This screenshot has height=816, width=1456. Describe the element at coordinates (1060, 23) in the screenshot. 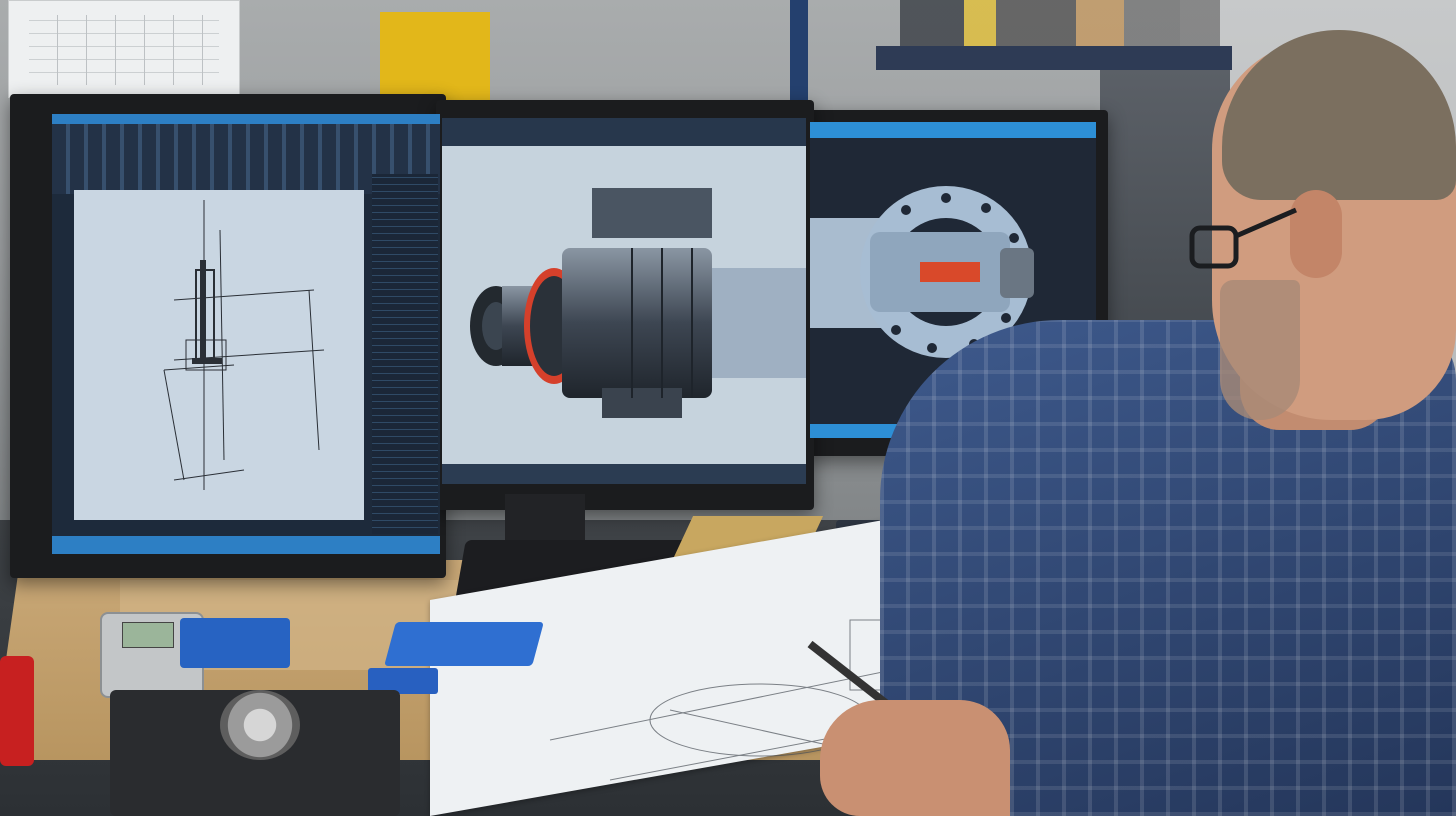

I see `shelf-items` at that location.